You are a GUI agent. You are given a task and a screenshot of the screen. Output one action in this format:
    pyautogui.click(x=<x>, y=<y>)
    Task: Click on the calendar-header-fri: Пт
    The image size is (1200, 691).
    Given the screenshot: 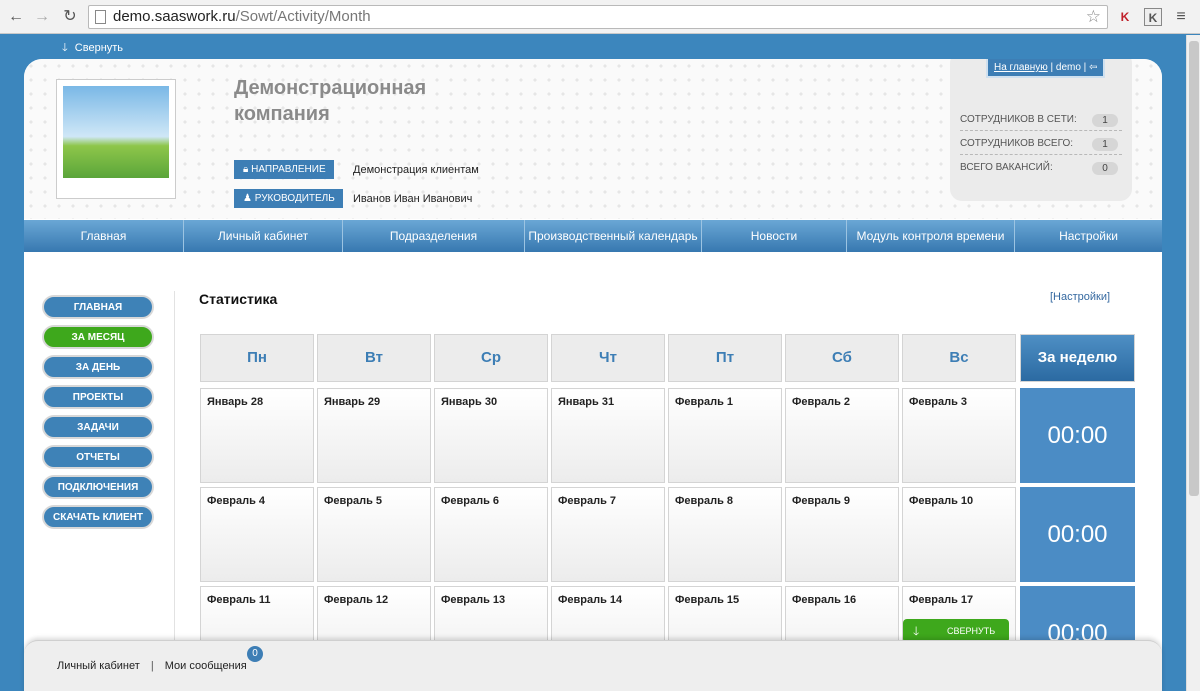 What is the action you would take?
    pyautogui.click(x=725, y=358)
    